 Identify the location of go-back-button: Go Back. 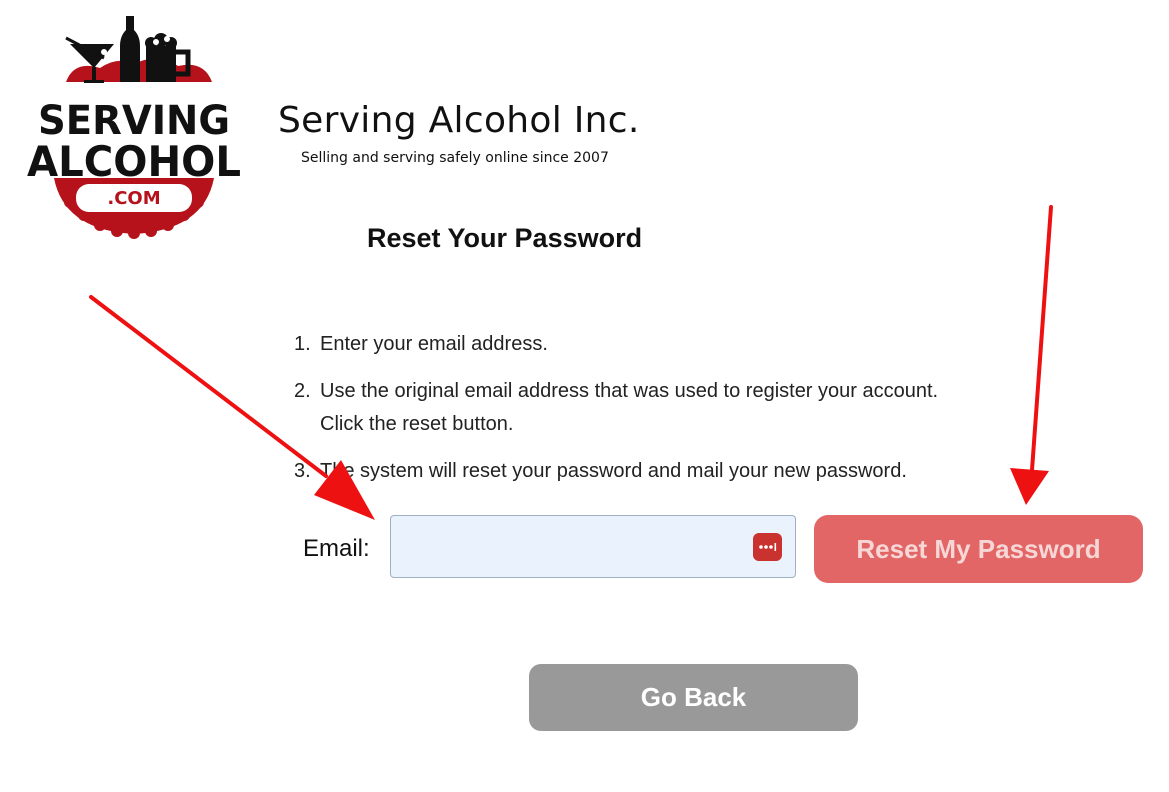
(693, 697).